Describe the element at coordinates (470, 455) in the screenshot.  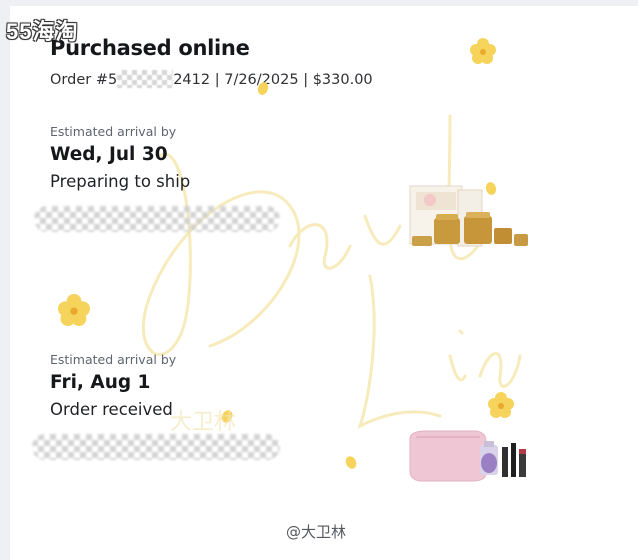
I see `makeup-pouch-set-image` at that location.